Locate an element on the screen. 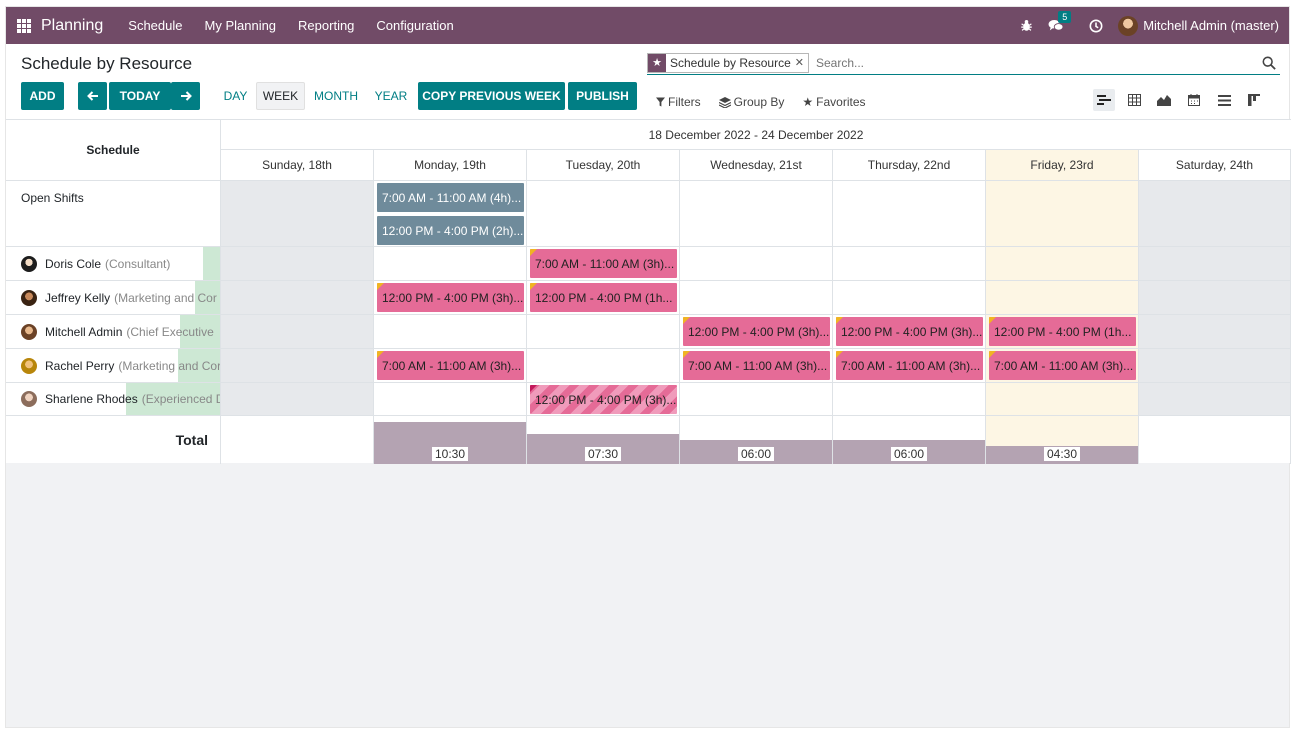  menu-my-planning: My Planning is located at coordinates (241, 25).